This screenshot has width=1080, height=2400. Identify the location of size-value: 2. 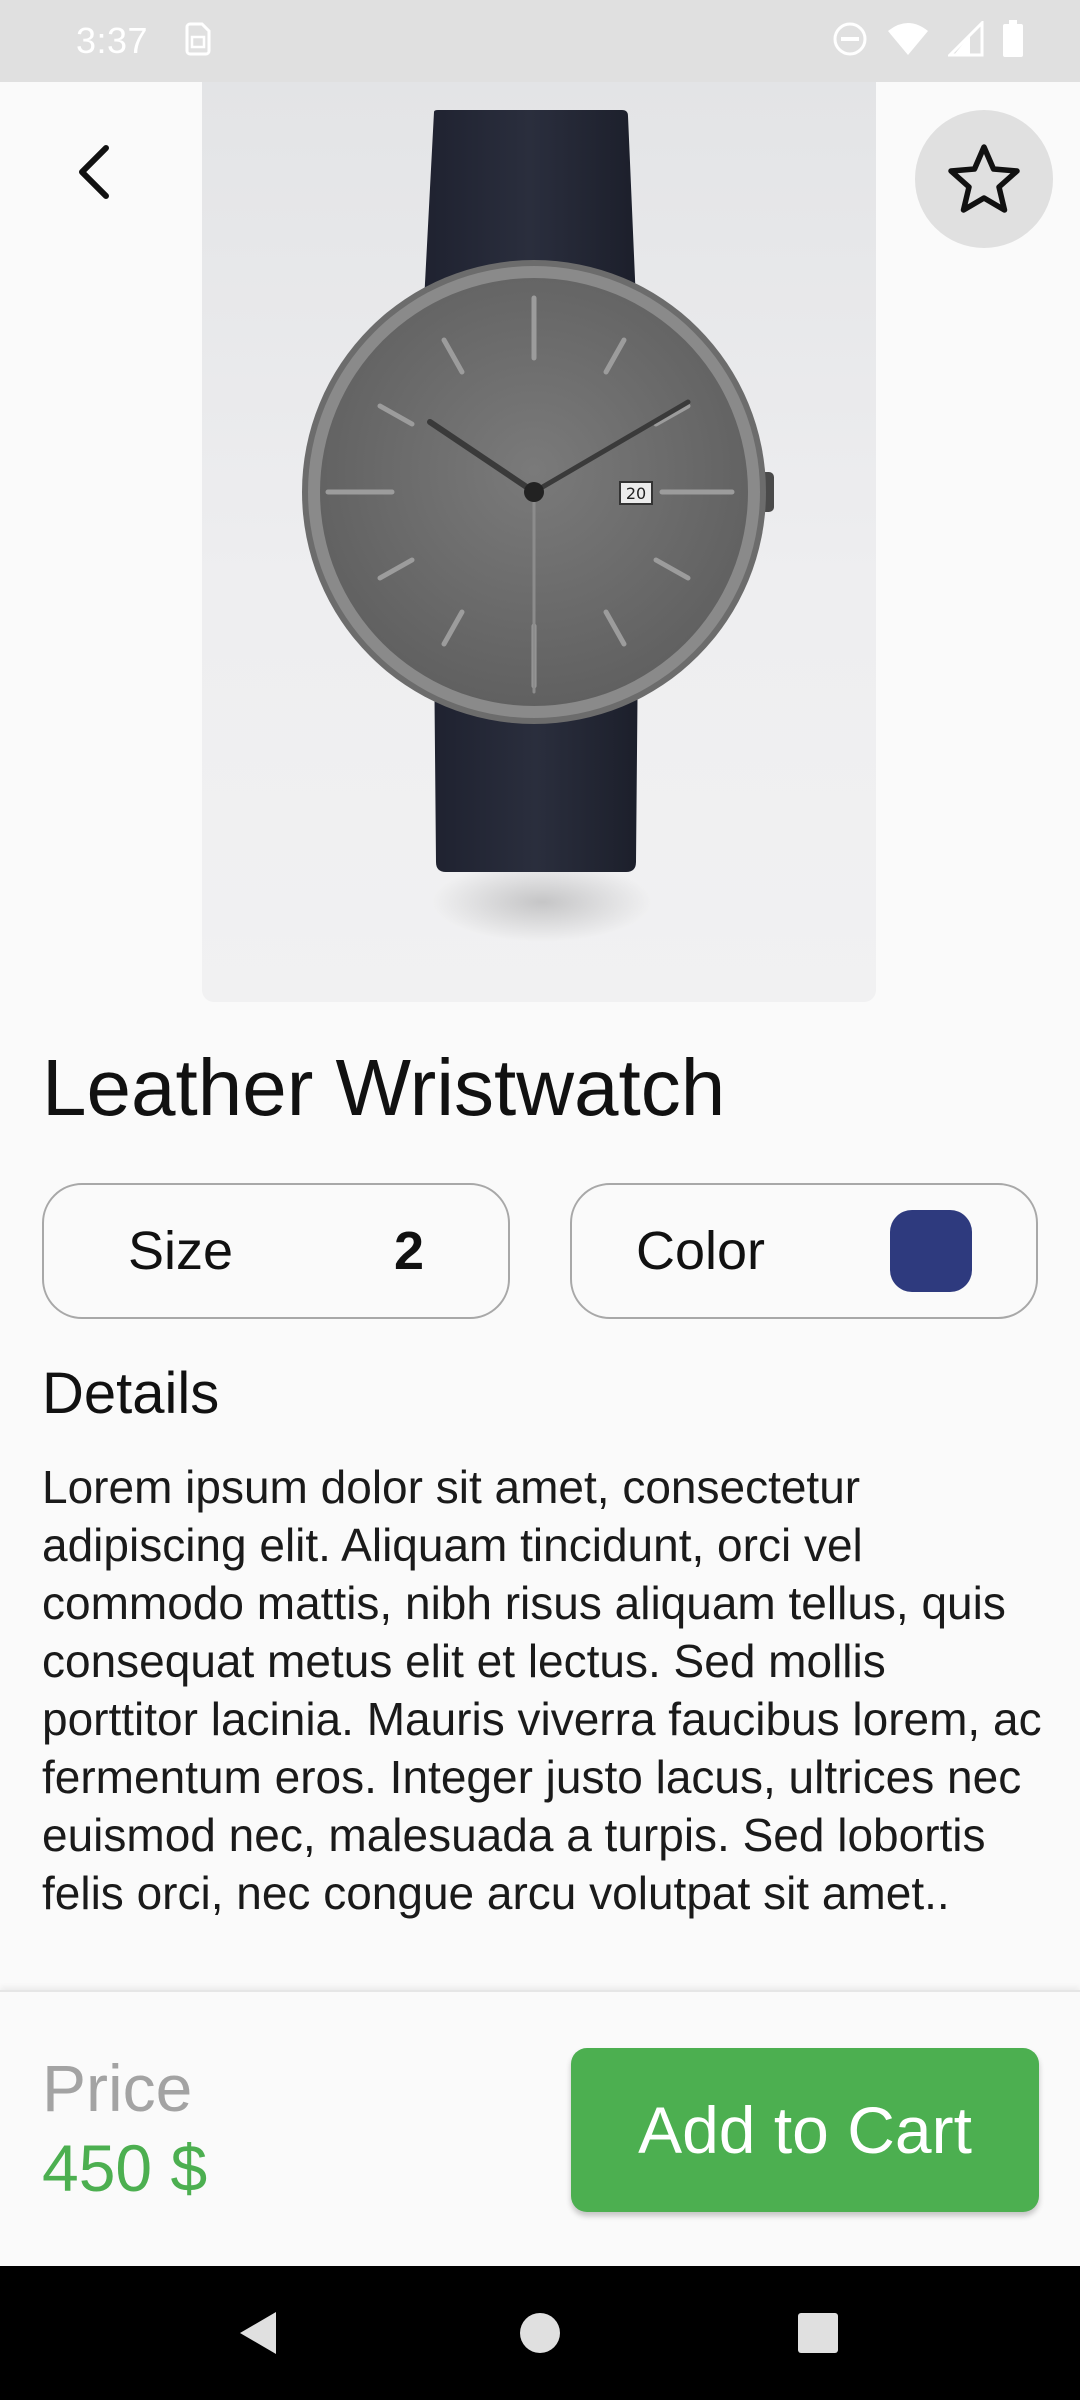
(408, 1251).